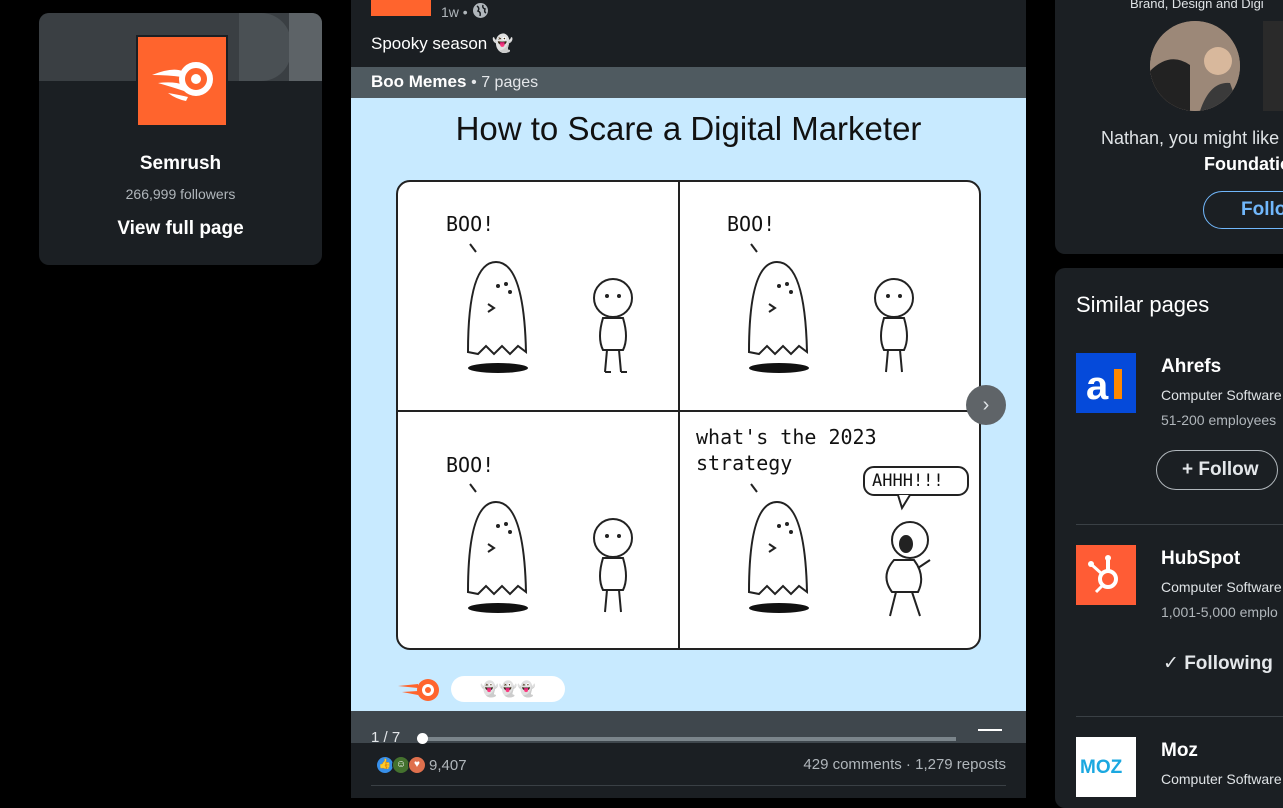  I want to click on panel-4-text: what's the 2023 strategy, so click(786, 450).